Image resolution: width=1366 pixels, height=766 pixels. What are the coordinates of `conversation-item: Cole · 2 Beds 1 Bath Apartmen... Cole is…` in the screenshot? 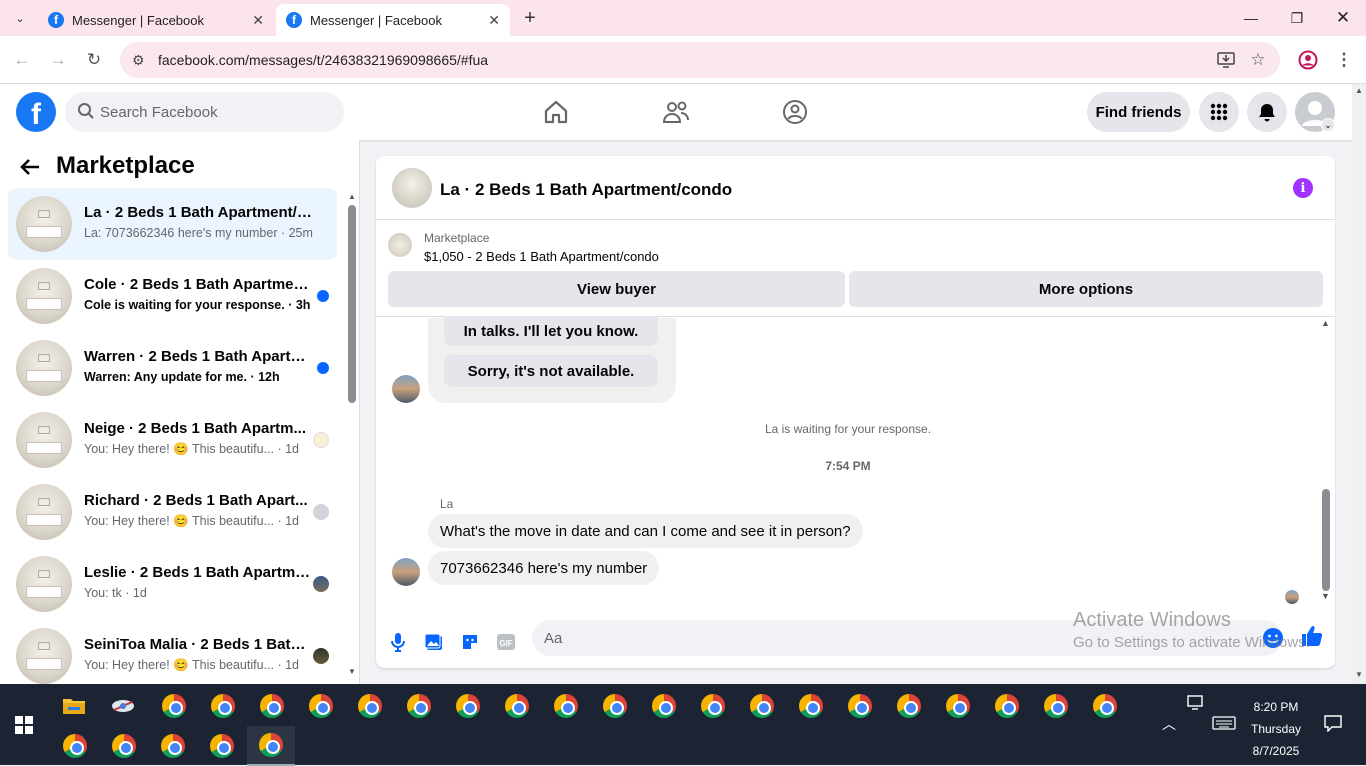 It's located at (172, 296).